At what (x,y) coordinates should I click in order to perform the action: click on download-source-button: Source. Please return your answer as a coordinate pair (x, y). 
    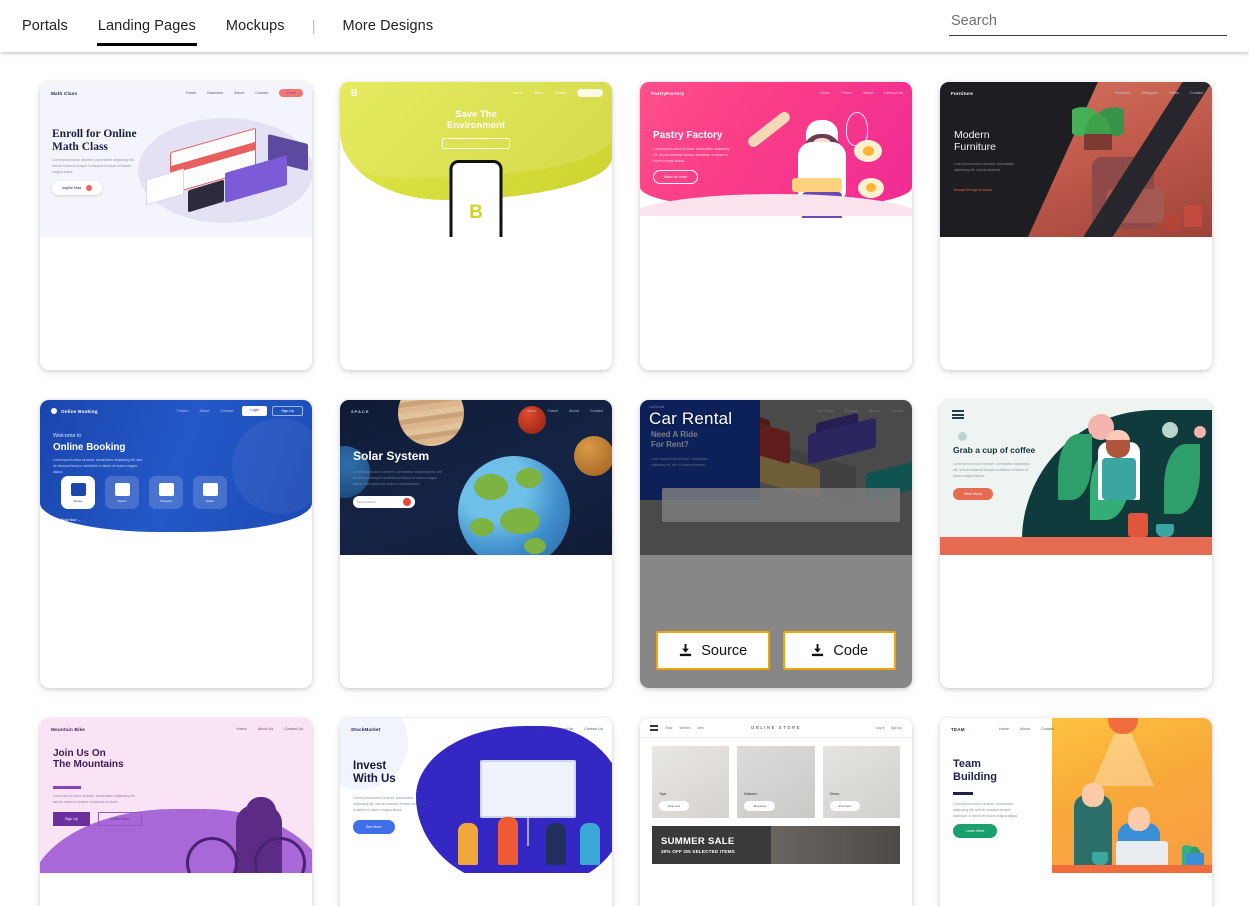
    Looking at the image, I should click on (713, 650).